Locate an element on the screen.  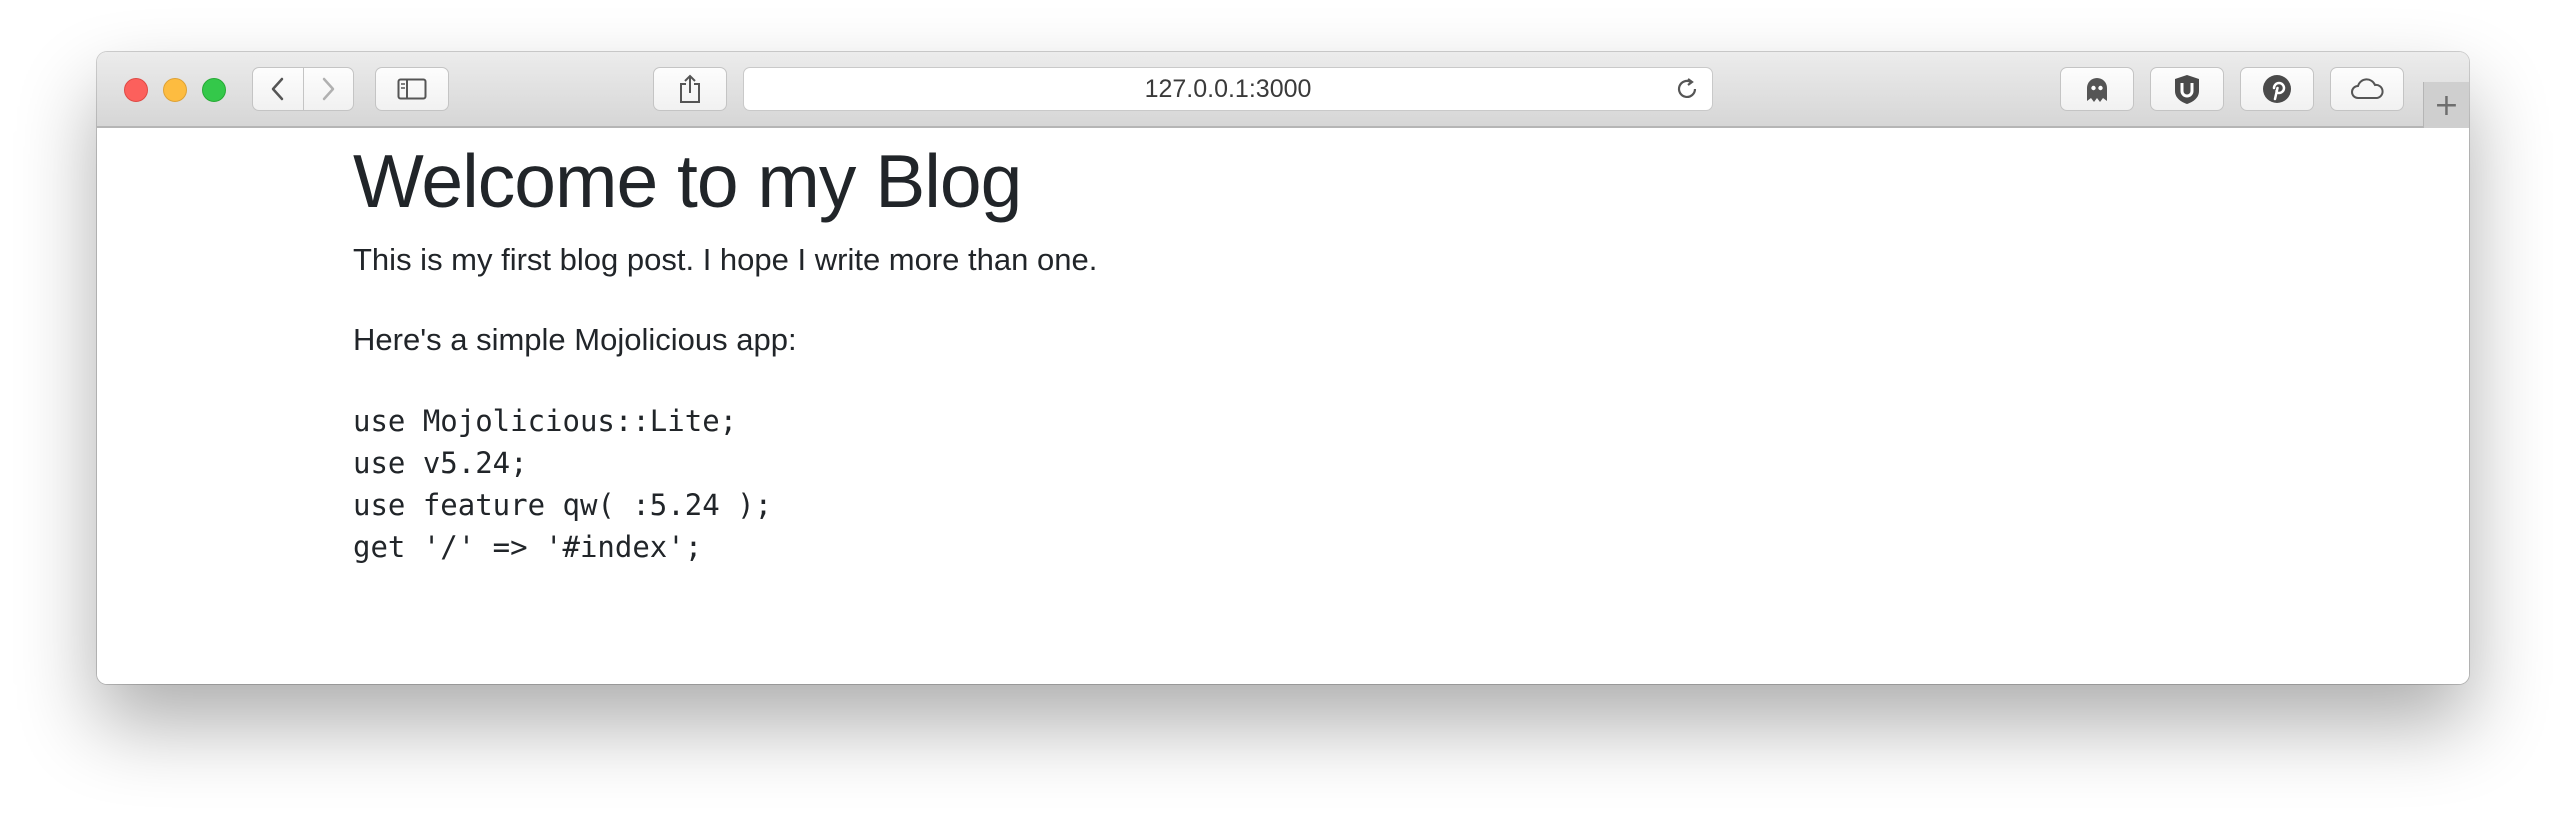
browser-toolbar: 127.0.0.1:3000 + is located at coordinates (1283, 90).